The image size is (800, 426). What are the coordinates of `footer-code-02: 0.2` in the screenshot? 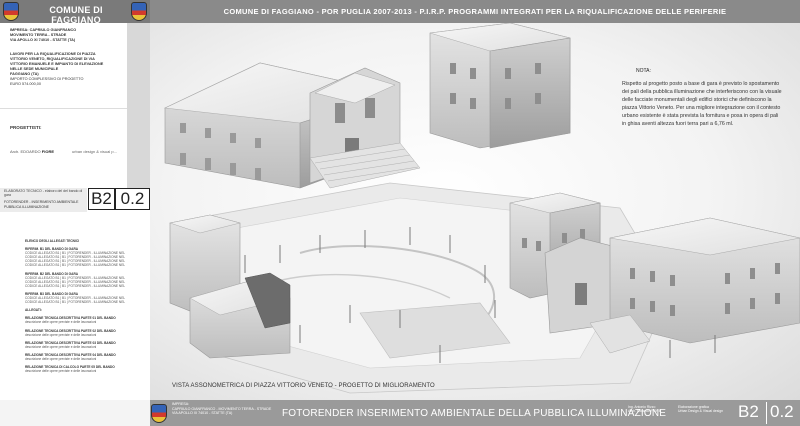 It's located at (782, 411).